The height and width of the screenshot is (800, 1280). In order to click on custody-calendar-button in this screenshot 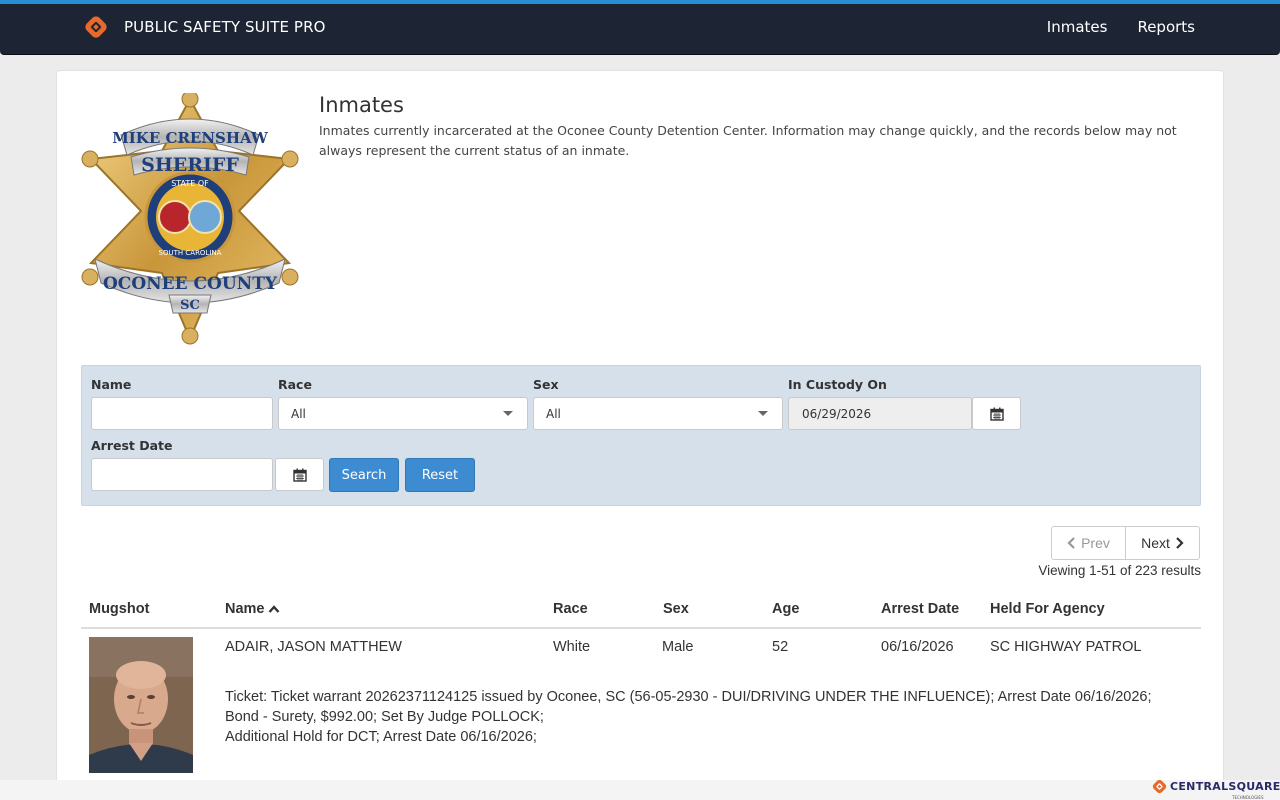, I will do `click(996, 413)`.